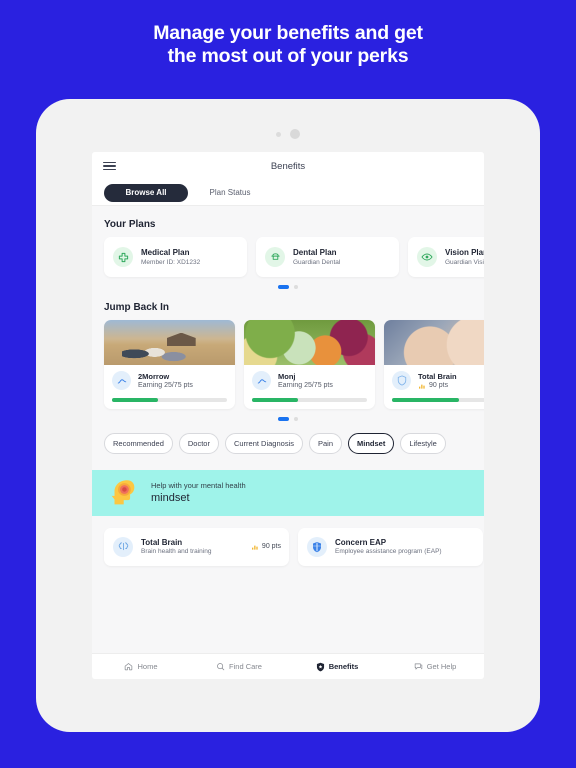  I want to click on headline-line-2: the most out of your perks, so click(288, 56).